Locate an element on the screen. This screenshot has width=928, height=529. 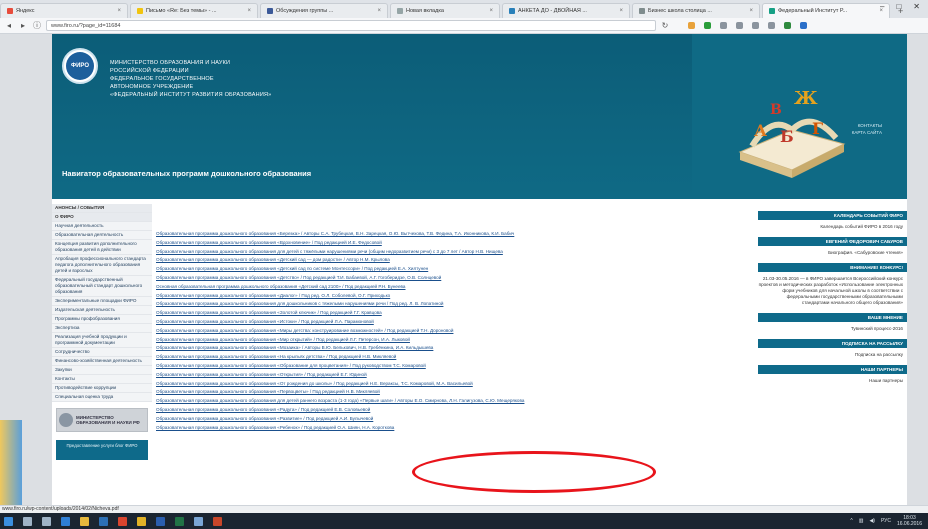
maximize-button: □ is located at coordinates (898, 7).